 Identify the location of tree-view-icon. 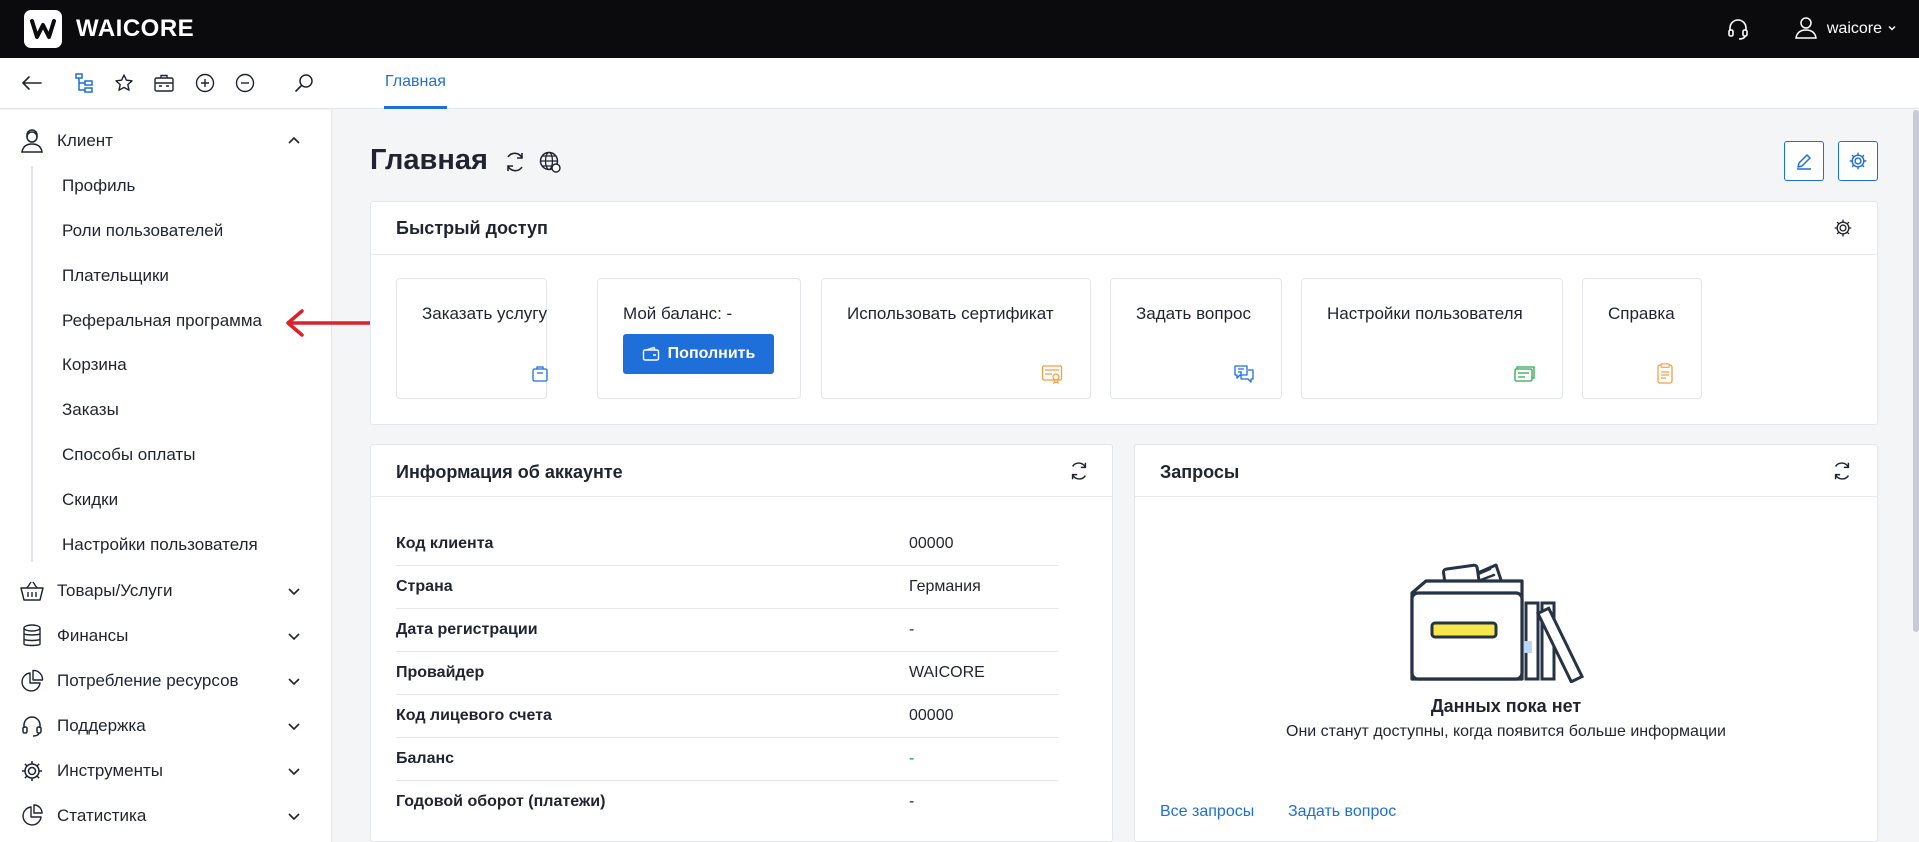
(85, 83).